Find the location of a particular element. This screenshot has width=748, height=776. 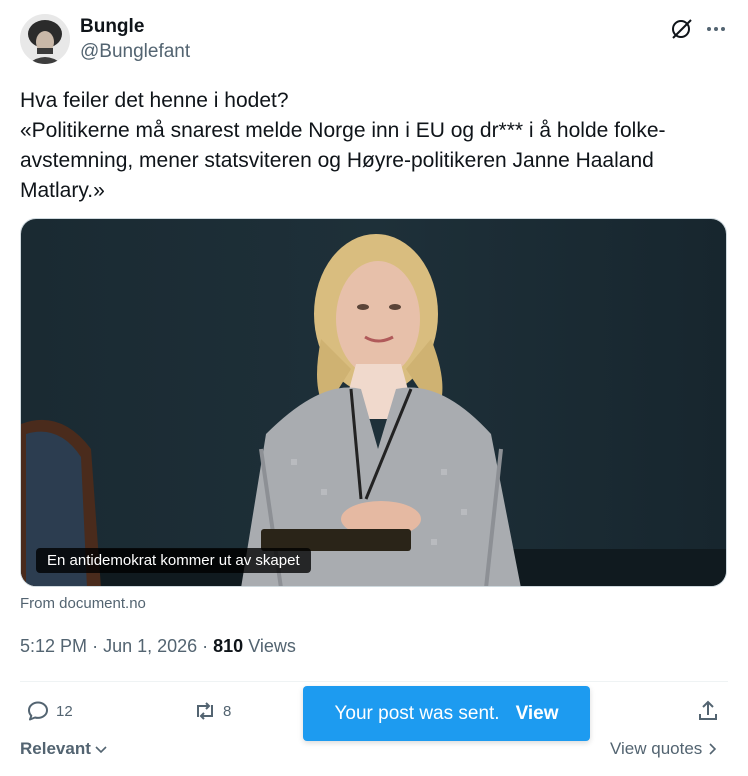

post-meta: 5:12 PM · Jun 1, 2026 · 810 Views is located at coordinates (158, 646).